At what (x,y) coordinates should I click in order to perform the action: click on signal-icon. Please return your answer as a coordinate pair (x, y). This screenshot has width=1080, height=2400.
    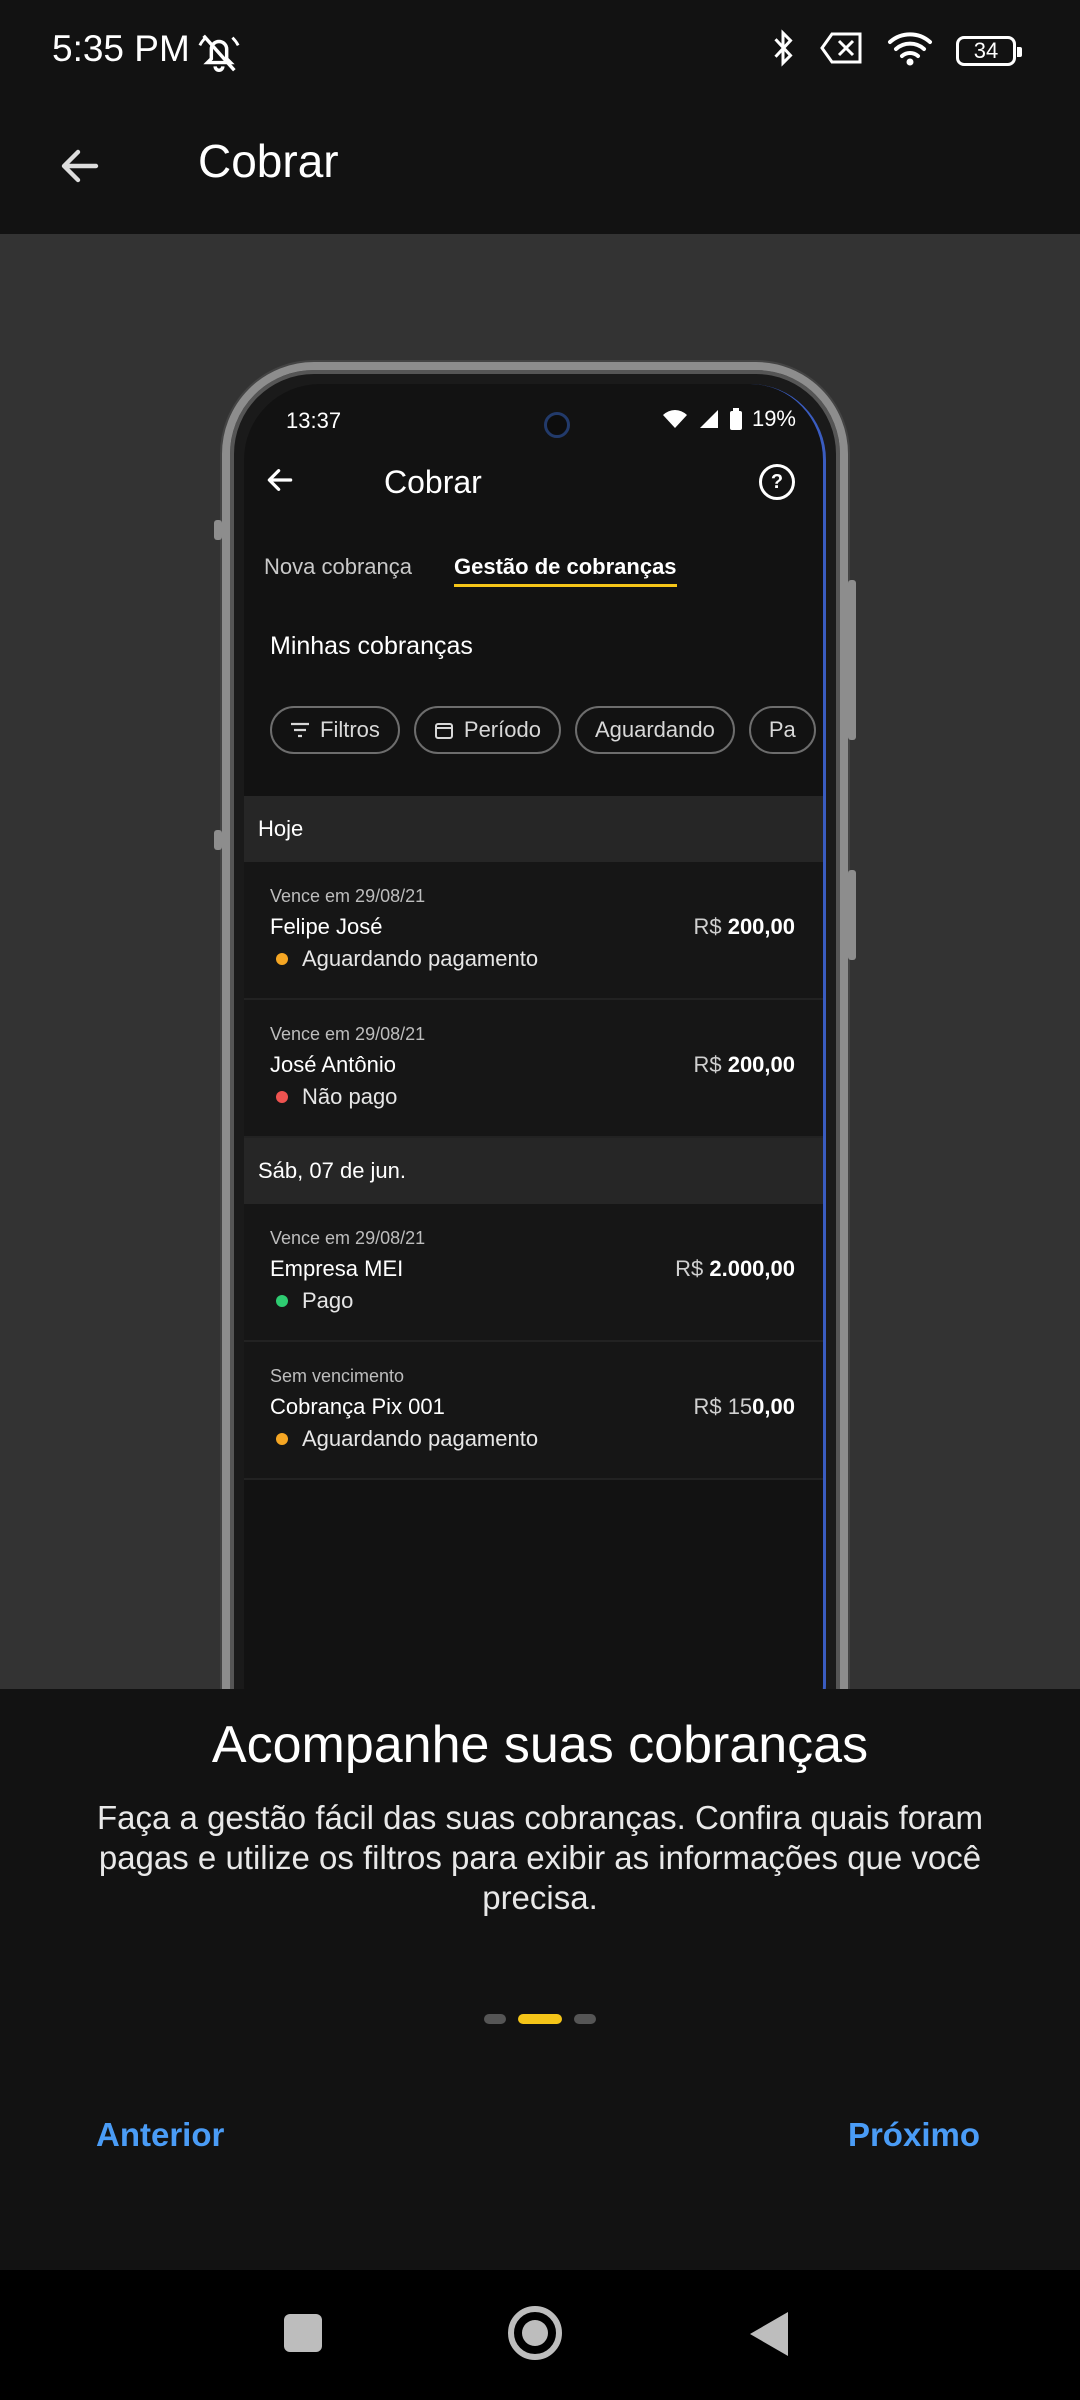
    Looking at the image, I should click on (708, 419).